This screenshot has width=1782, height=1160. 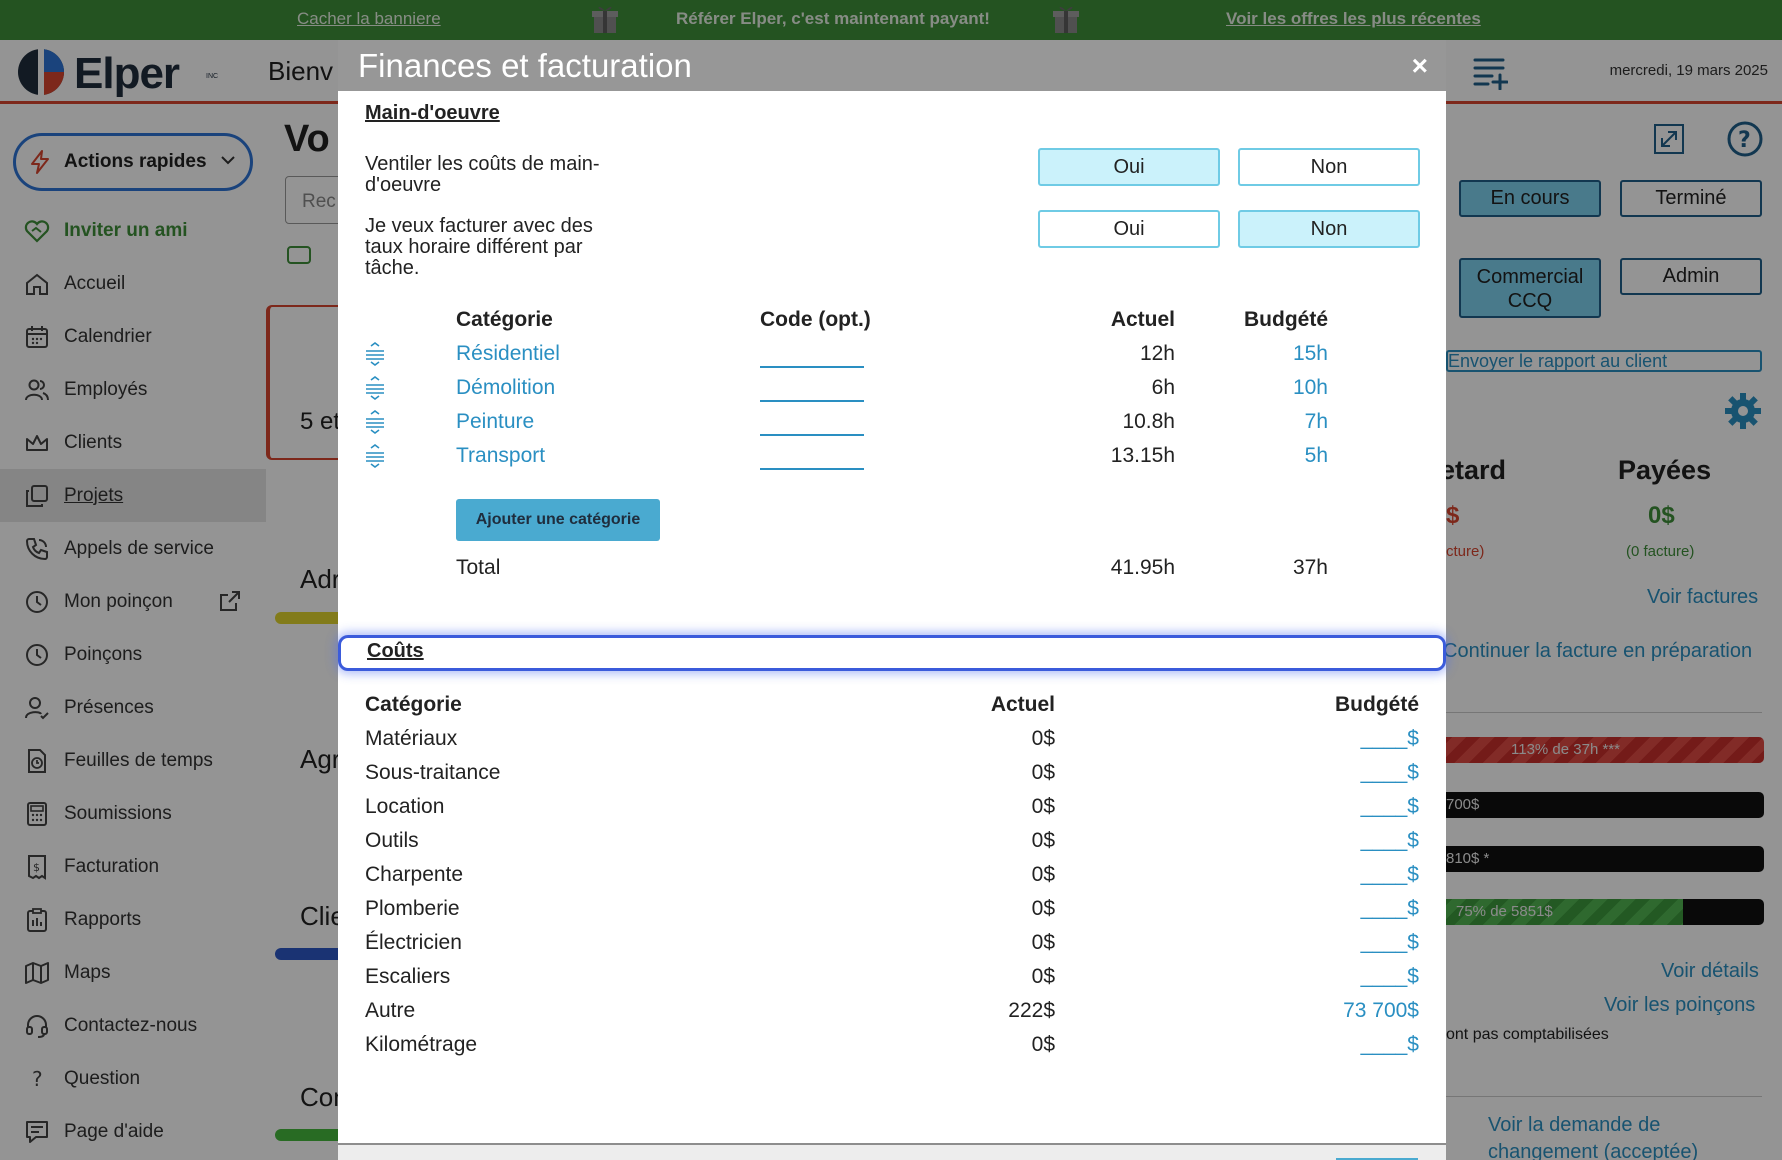 What do you see at coordinates (412, 908) in the screenshot?
I see `cost-category: Plomberie` at bounding box center [412, 908].